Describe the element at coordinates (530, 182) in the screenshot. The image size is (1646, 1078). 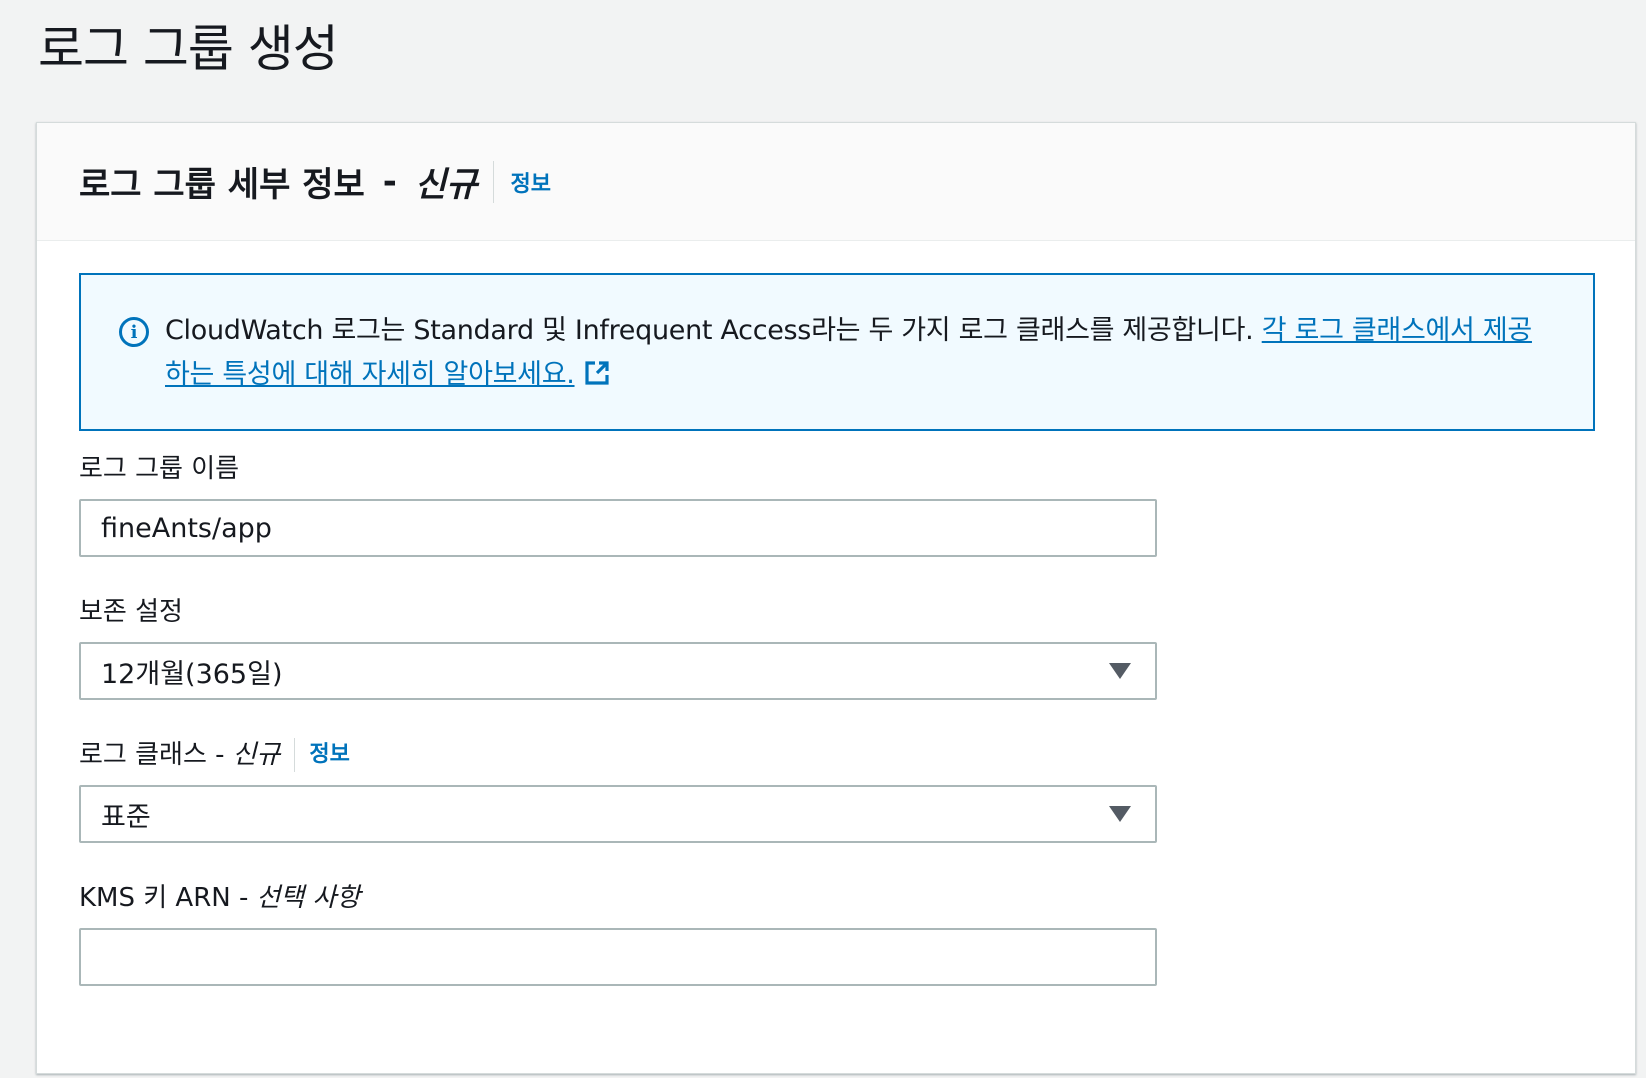
I see `panel-info-link: 정보` at that location.